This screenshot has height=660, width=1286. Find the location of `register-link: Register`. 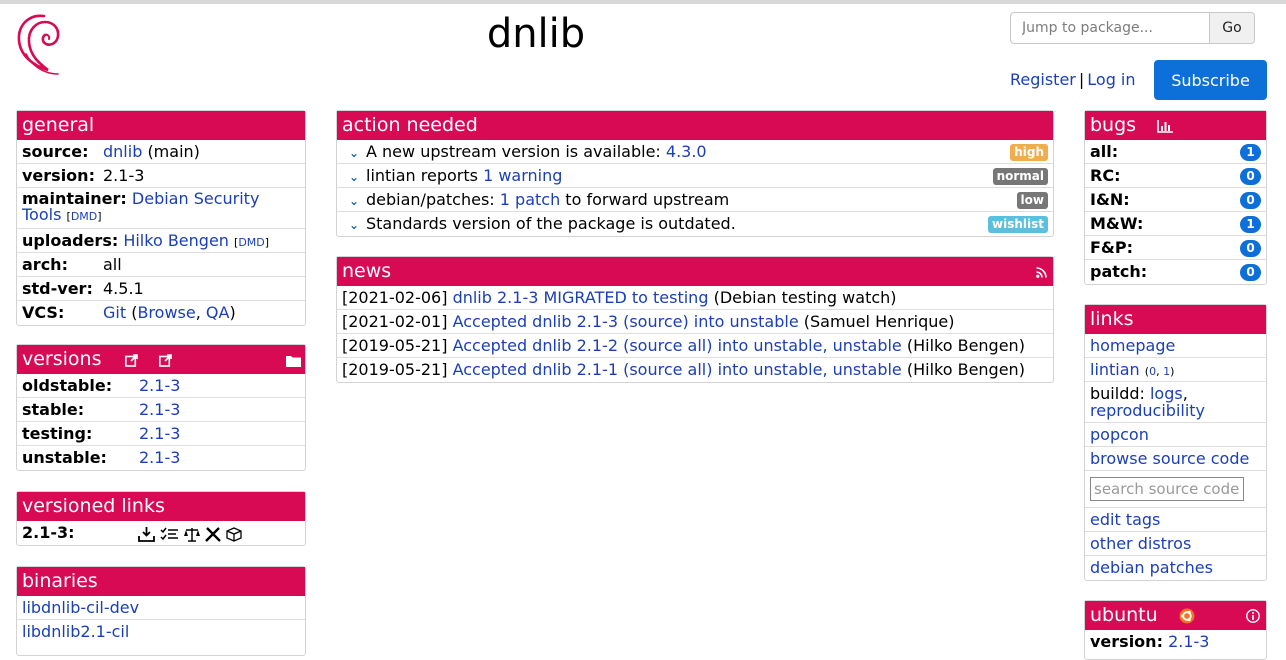

register-link: Register is located at coordinates (1043, 79).